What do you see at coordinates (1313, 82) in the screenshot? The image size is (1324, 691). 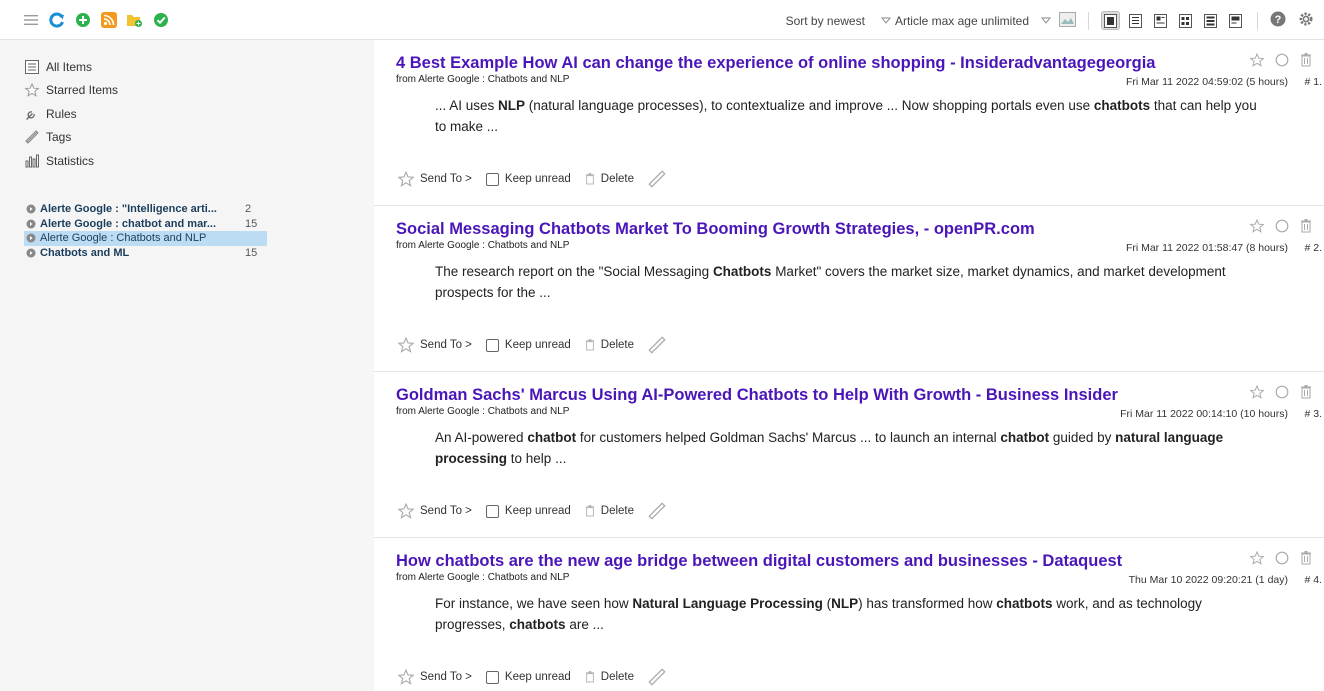 I see `article-number: # 1.` at bounding box center [1313, 82].